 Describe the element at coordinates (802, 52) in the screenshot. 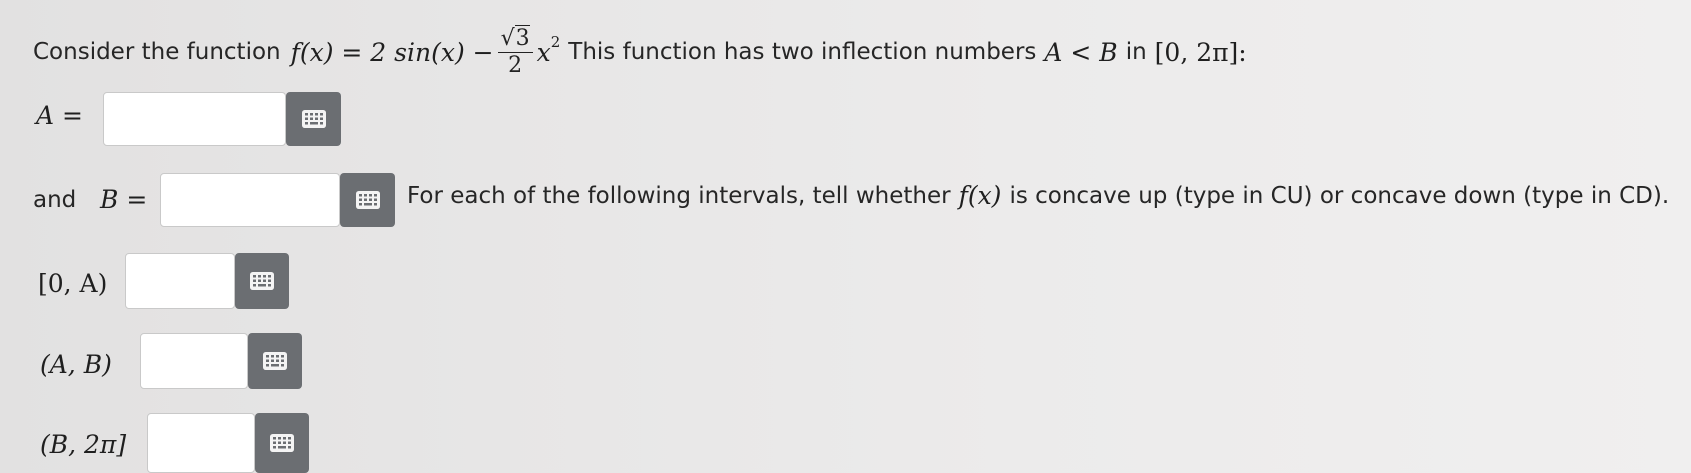

I see `question-statement-text: This function has two inflection numbers` at that location.